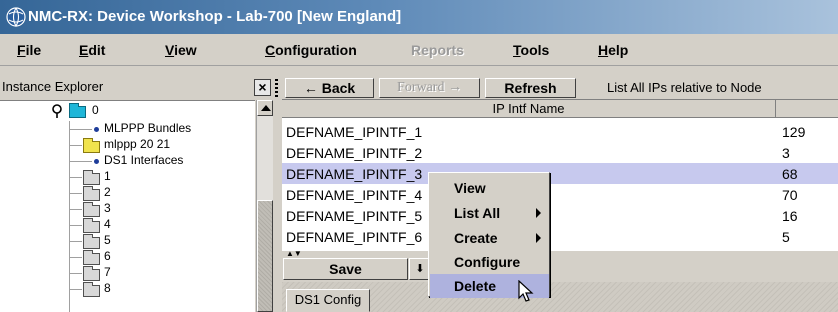 This screenshot has height=312, width=838. What do you see at coordinates (127, 209) in the screenshot?
I see `tree-node-3: 3` at bounding box center [127, 209].